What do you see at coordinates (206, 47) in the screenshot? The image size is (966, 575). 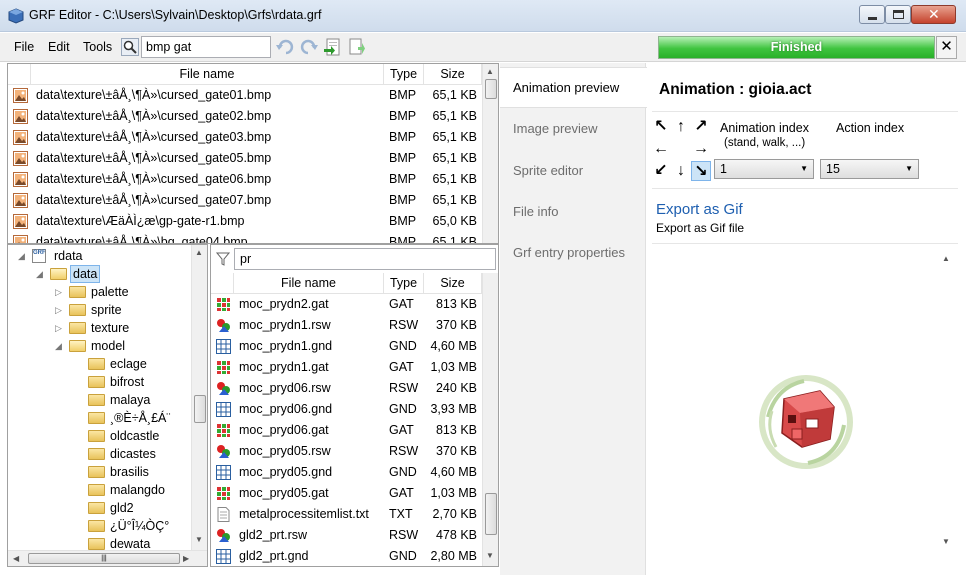 I see `search-input: bmp gat` at bounding box center [206, 47].